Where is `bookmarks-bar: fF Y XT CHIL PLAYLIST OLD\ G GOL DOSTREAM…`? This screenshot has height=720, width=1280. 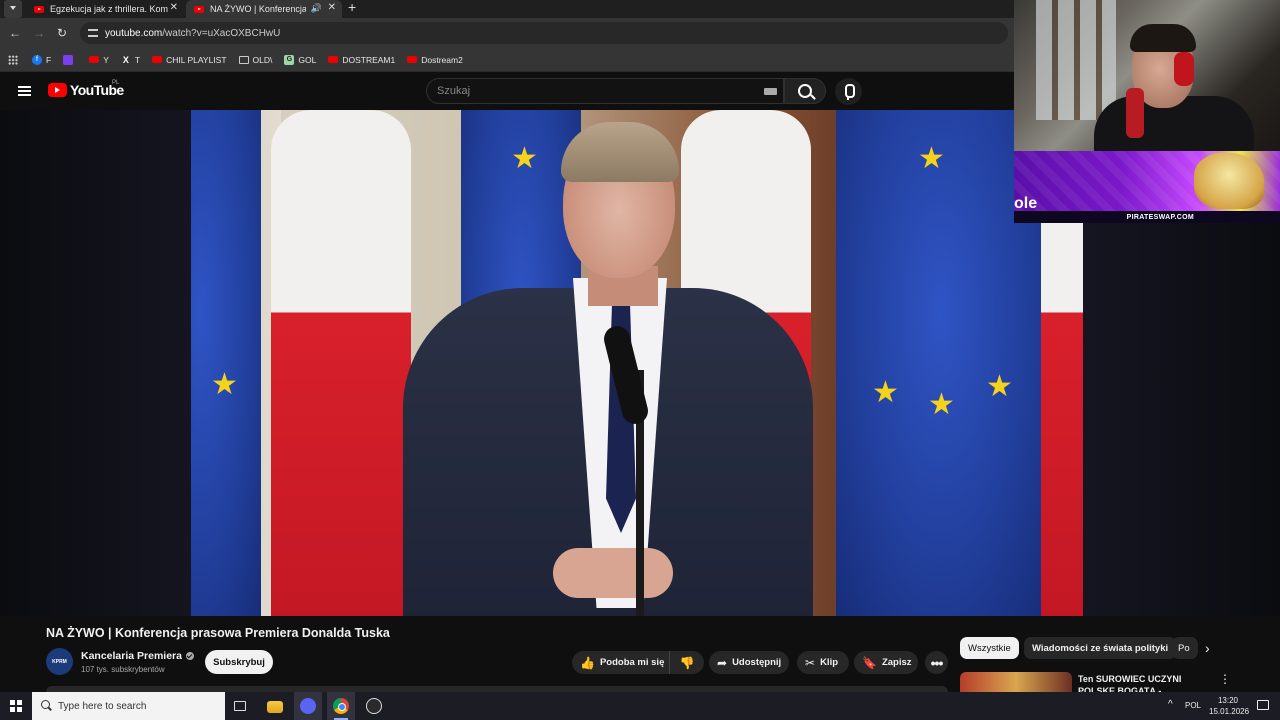
bookmarks-bar: fF Y XT CHIL PLAYLIST OLD\ G GOL DOSTREAM… is located at coordinates (507, 60).